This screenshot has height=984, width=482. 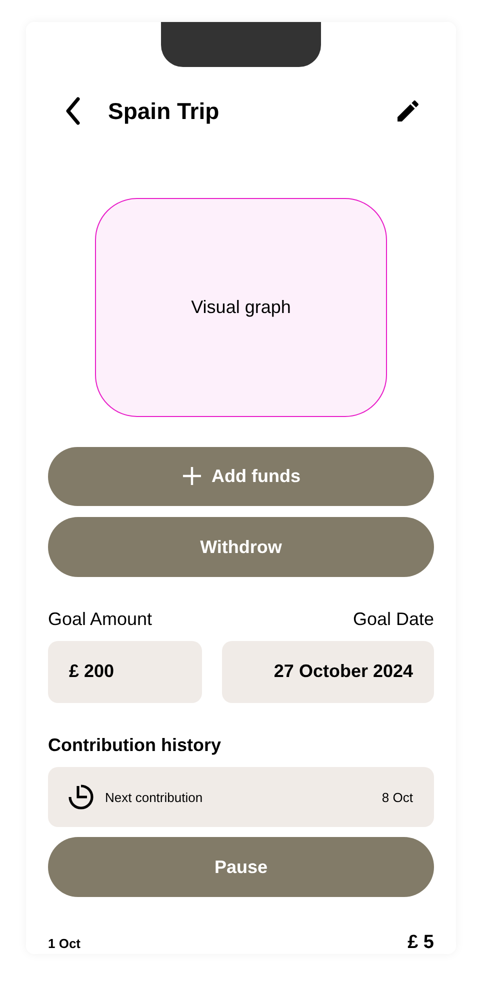 I want to click on graph-label: Visual graph, so click(x=241, y=307).